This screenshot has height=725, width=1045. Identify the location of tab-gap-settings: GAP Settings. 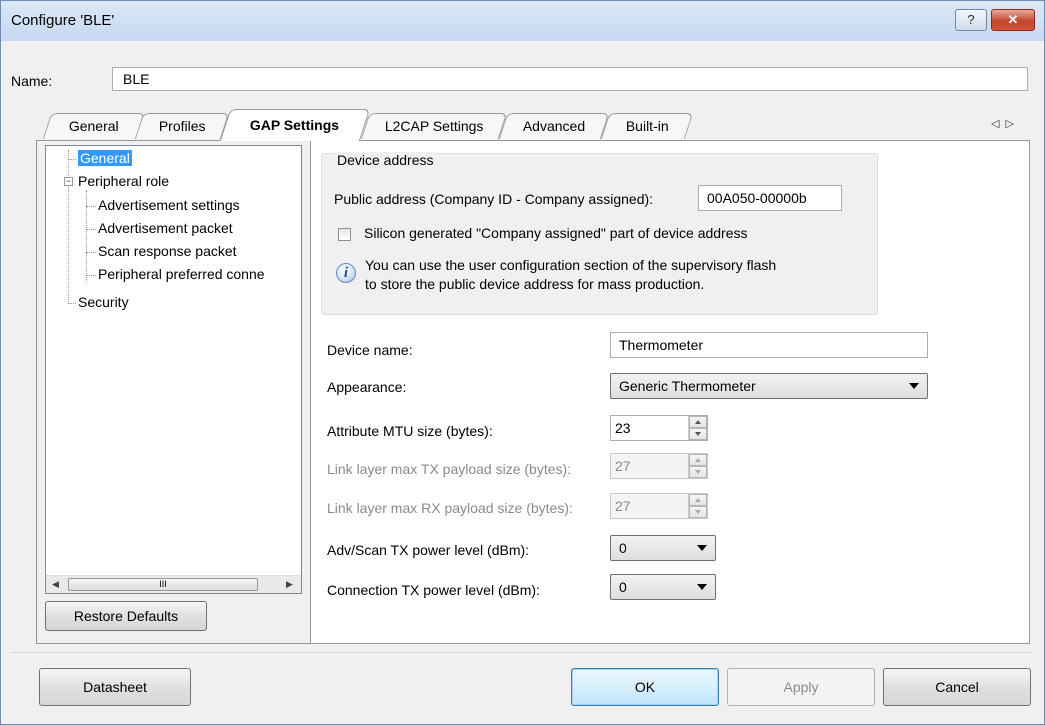
(295, 125).